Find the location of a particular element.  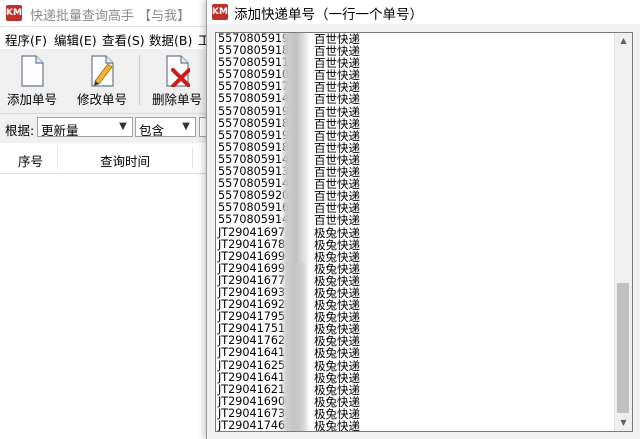

delete-number-button: 删除单号 is located at coordinates (177, 80).